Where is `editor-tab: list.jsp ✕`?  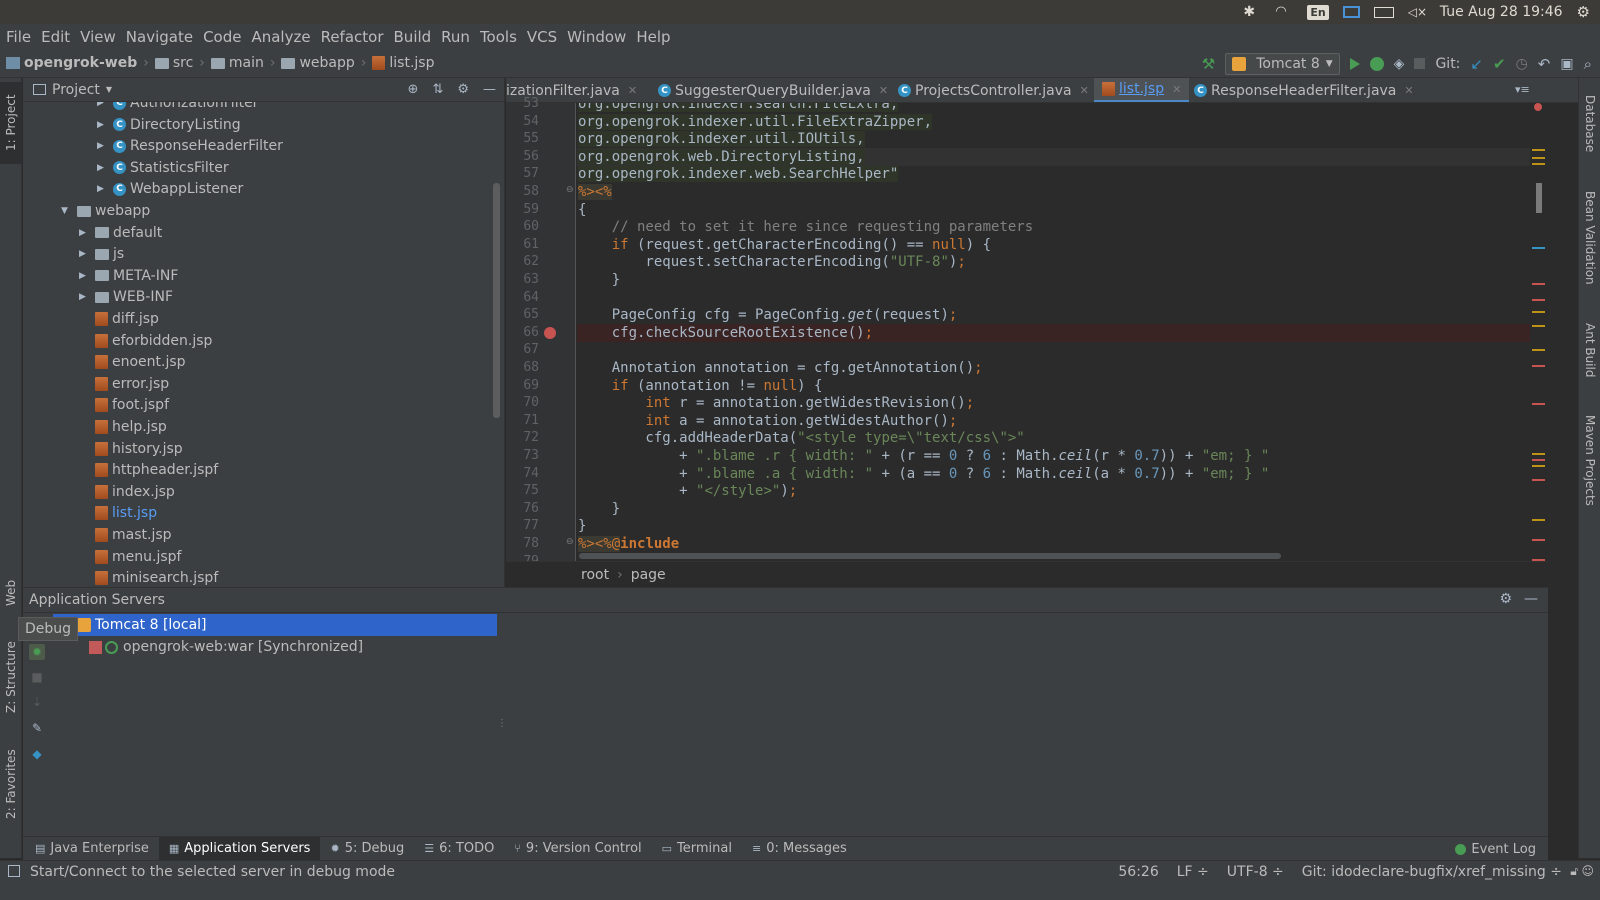 editor-tab: list.jsp ✕ is located at coordinates (1142, 90).